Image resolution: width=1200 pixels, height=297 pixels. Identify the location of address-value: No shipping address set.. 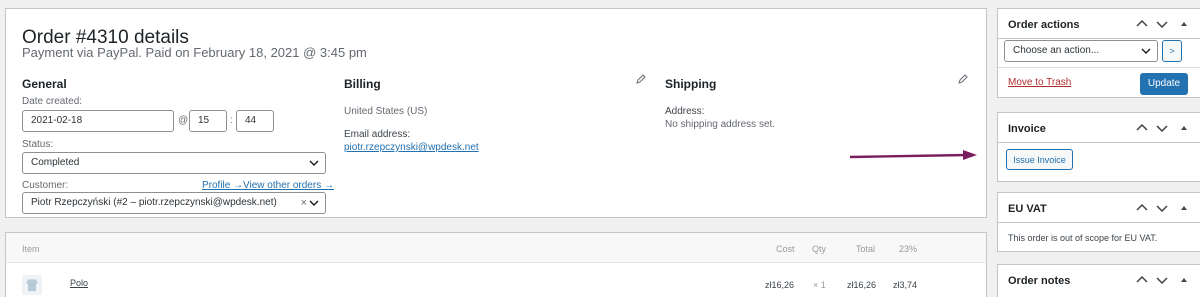
(720, 124).